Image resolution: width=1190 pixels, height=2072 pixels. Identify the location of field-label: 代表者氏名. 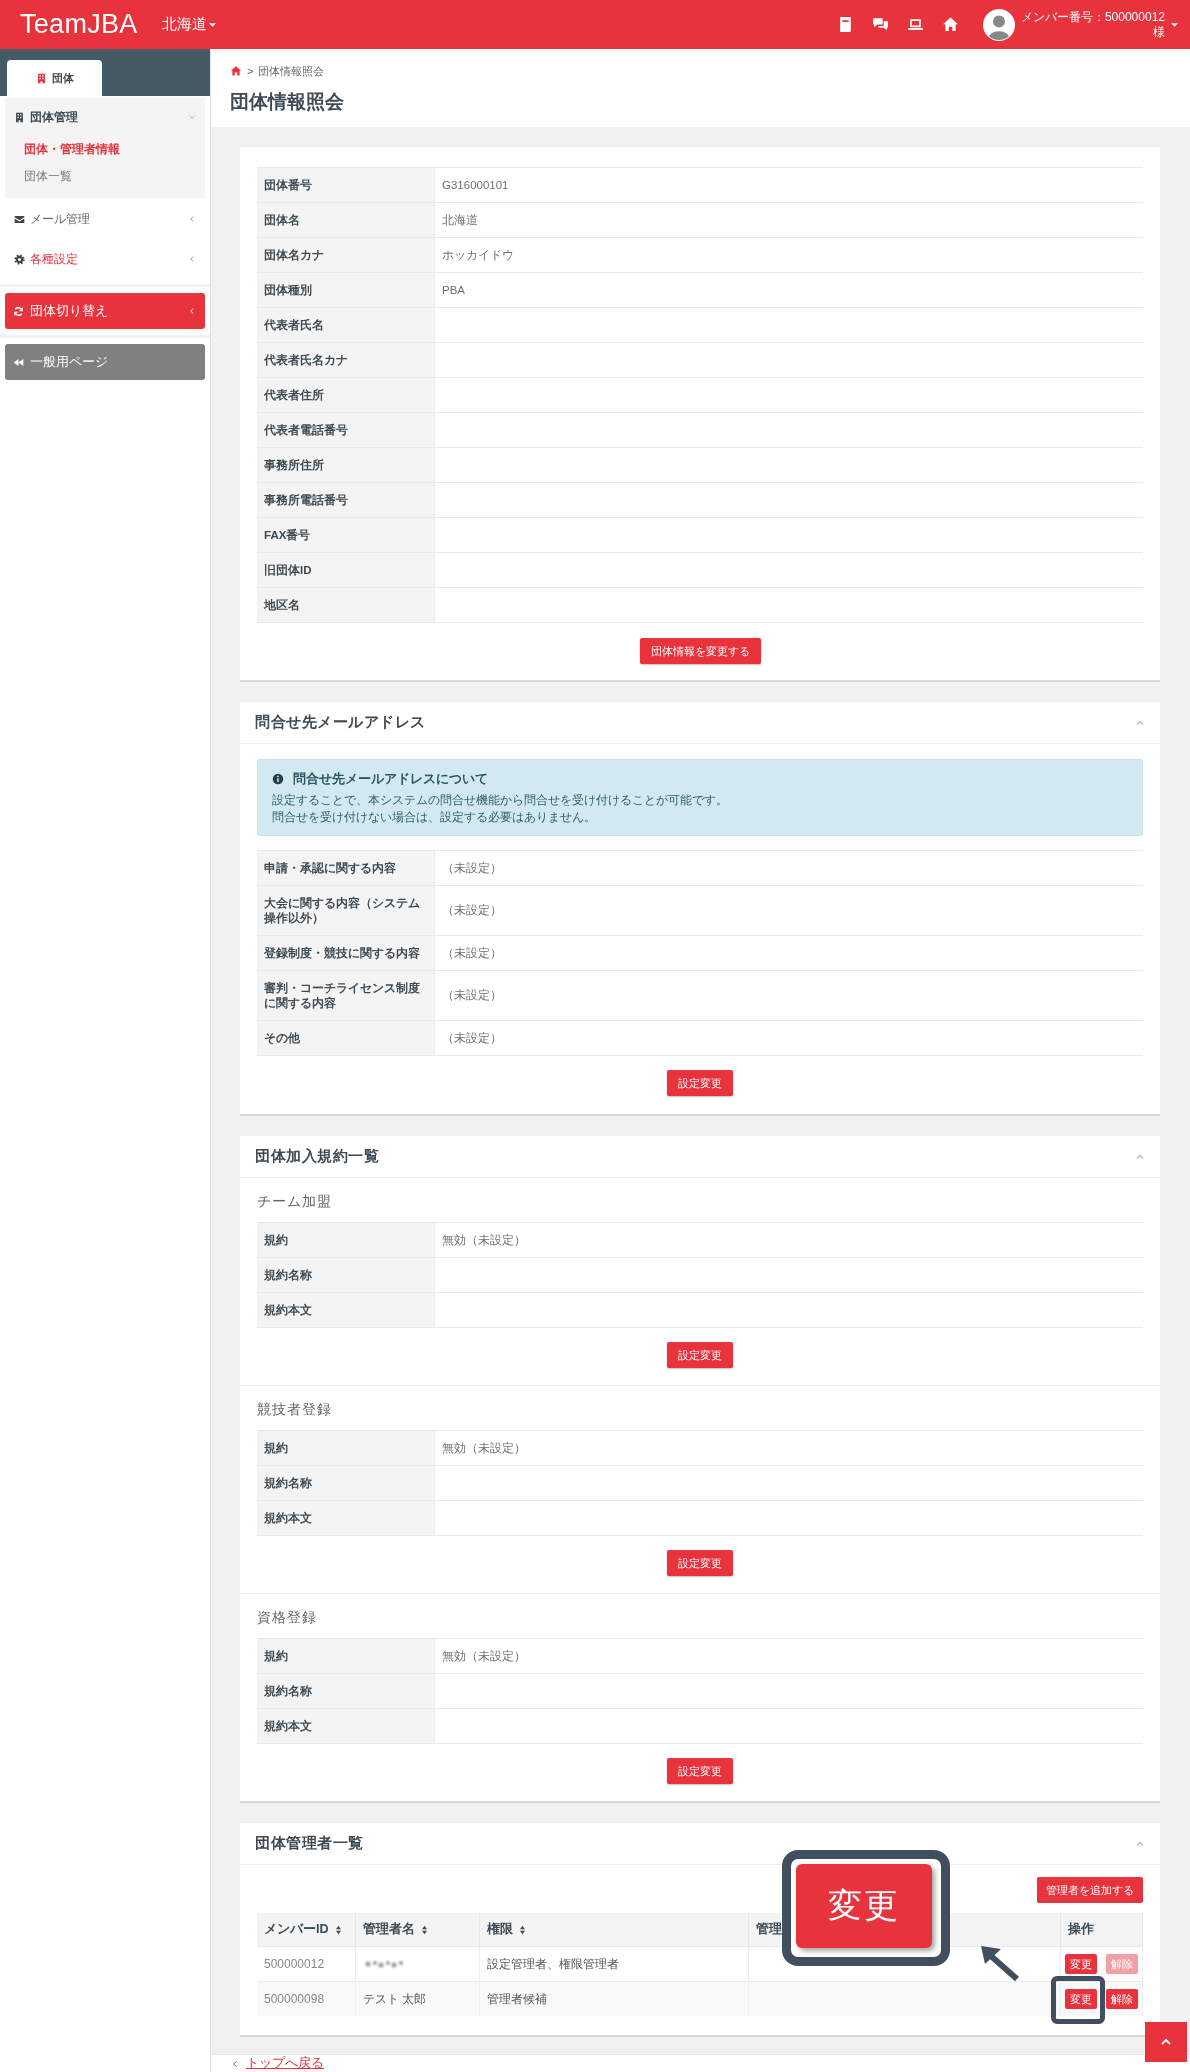
(346, 325).